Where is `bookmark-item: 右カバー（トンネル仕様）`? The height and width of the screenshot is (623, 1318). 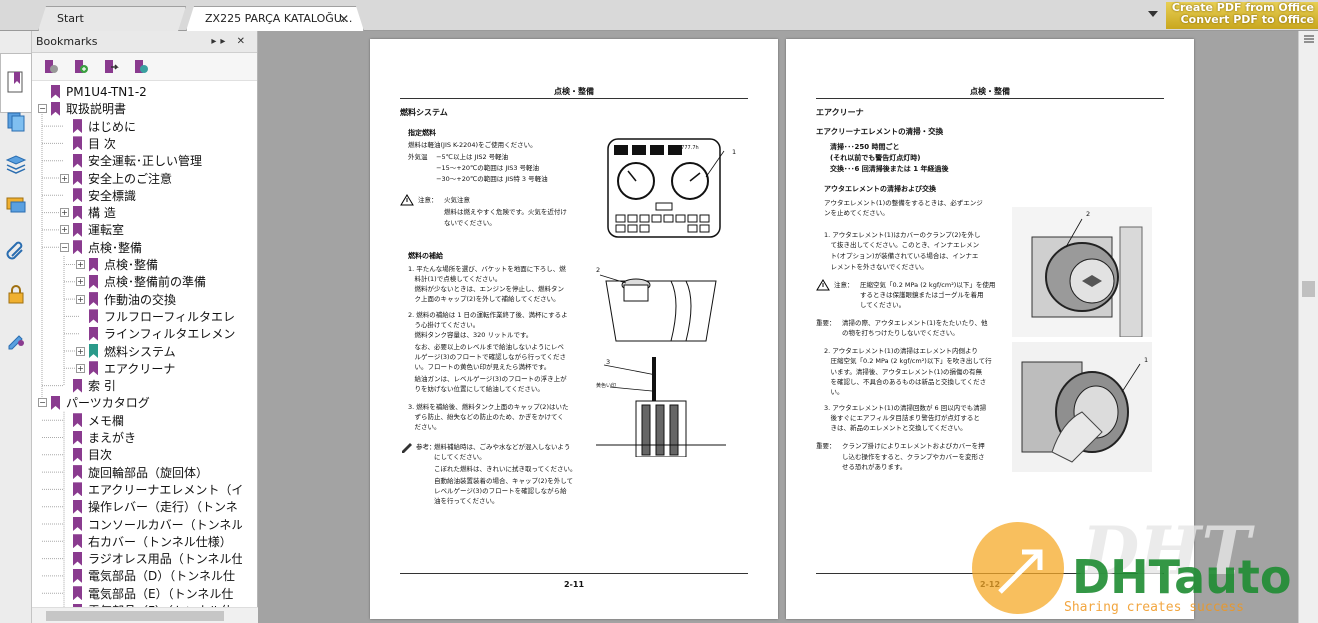
bookmark-item: 右カバー（トンネル仕様） is located at coordinates (146, 541).